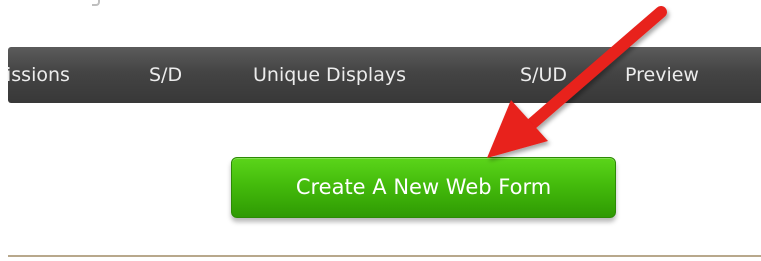  Describe the element at coordinates (96, 3) in the screenshot. I see `cropped-glyph` at that location.